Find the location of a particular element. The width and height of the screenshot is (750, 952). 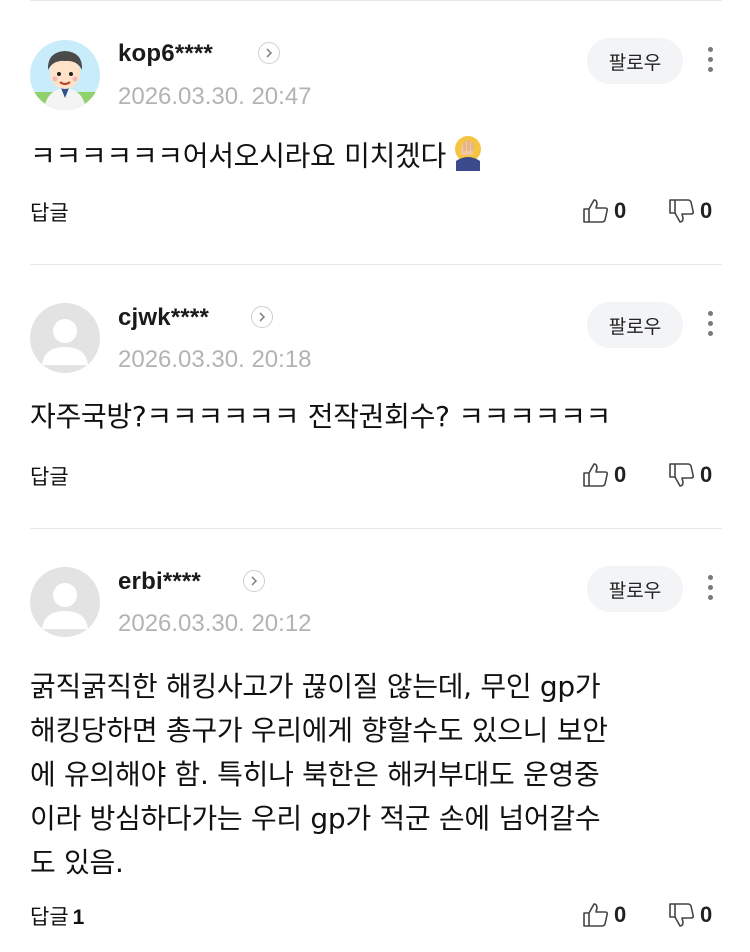

cartoon-boy-avatar is located at coordinates (65, 75).